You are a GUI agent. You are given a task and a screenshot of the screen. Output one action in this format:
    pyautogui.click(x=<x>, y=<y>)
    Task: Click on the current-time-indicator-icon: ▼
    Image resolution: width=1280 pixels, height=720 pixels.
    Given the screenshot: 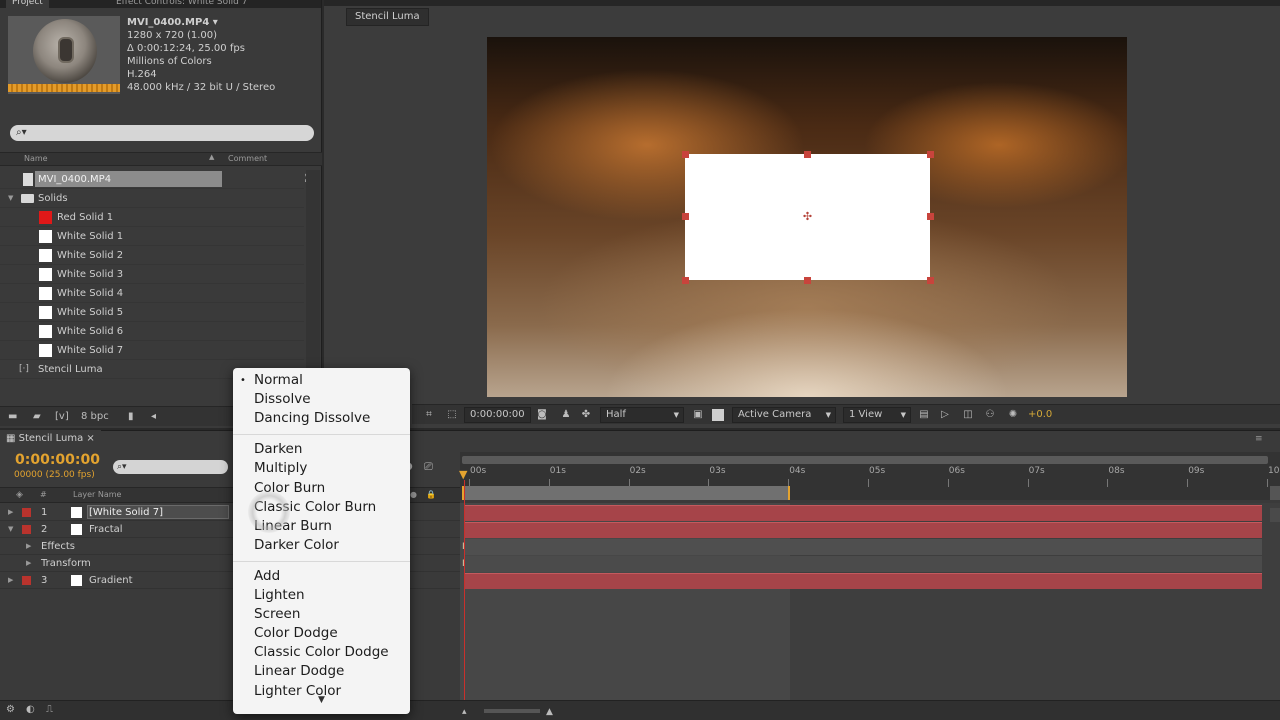 What is the action you would take?
    pyautogui.click(x=464, y=475)
    